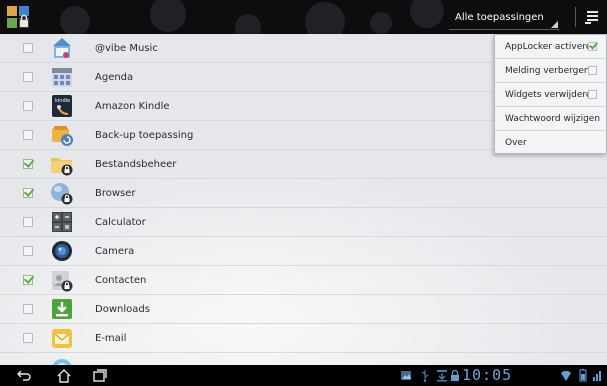  I want to click on back-icon, so click(24, 375).